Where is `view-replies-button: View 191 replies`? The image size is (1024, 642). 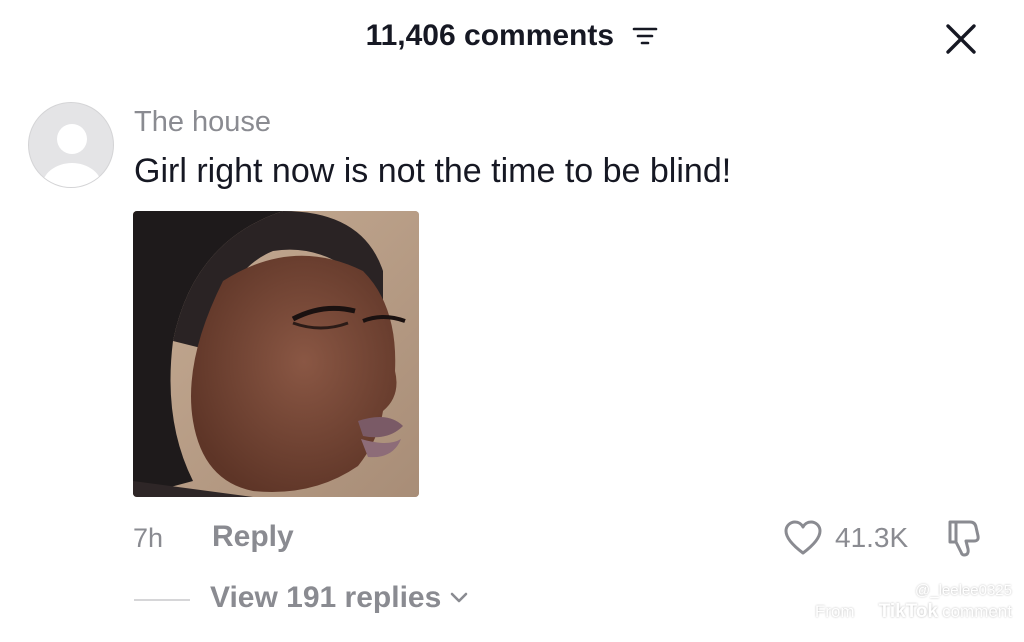 view-replies-button: View 191 replies is located at coordinates (339, 598).